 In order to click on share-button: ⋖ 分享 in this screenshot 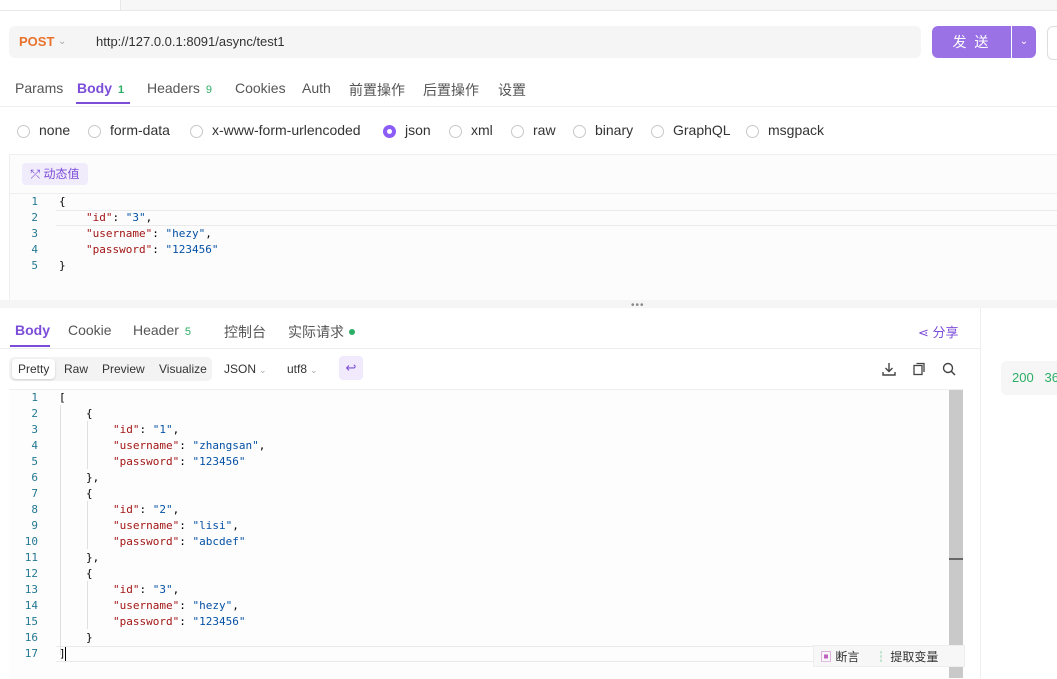, I will do `click(938, 331)`.